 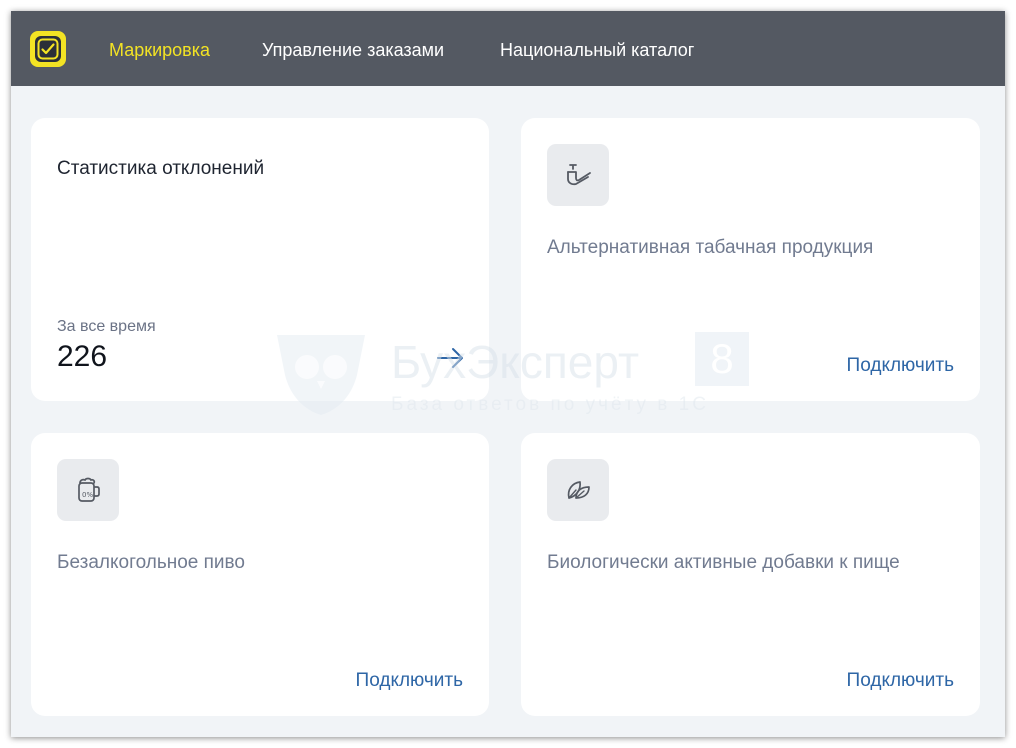 I want to click on nav-item-order-management: Управление заказами, so click(x=353, y=50).